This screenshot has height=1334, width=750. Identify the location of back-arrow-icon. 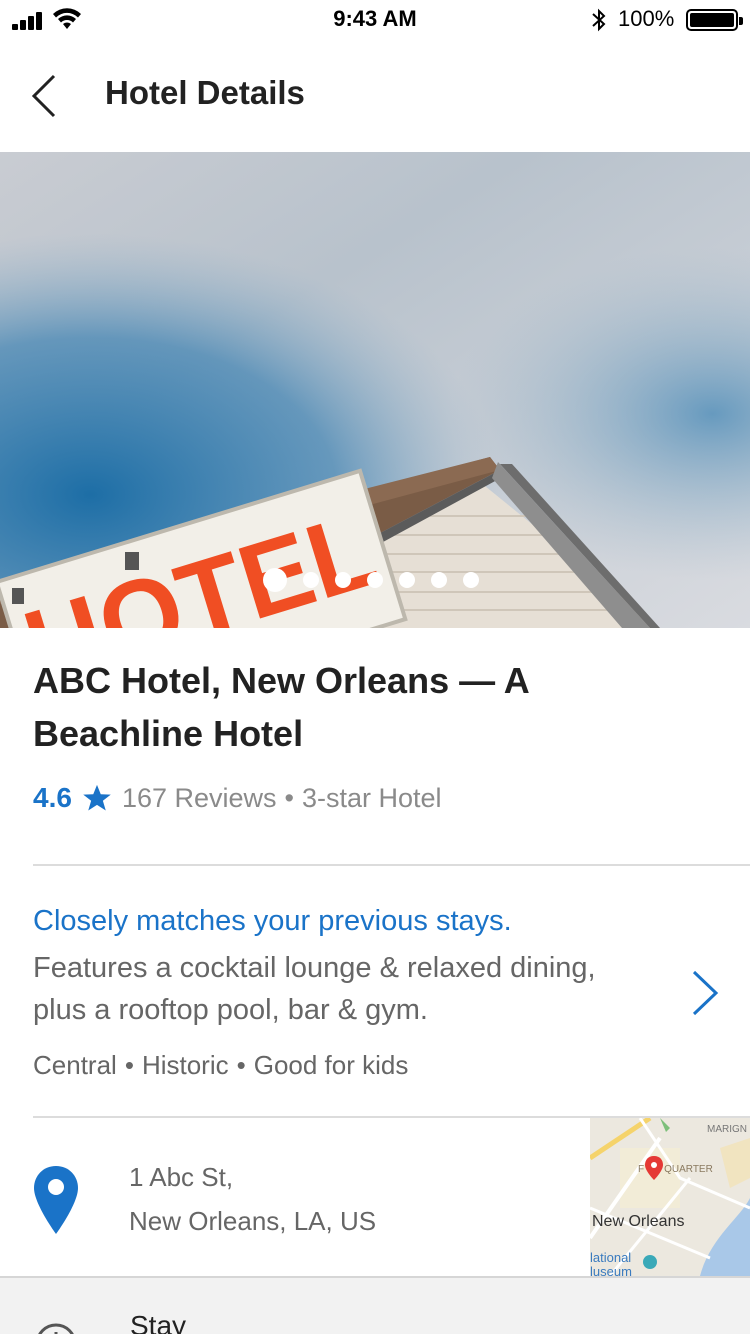
(44, 96).